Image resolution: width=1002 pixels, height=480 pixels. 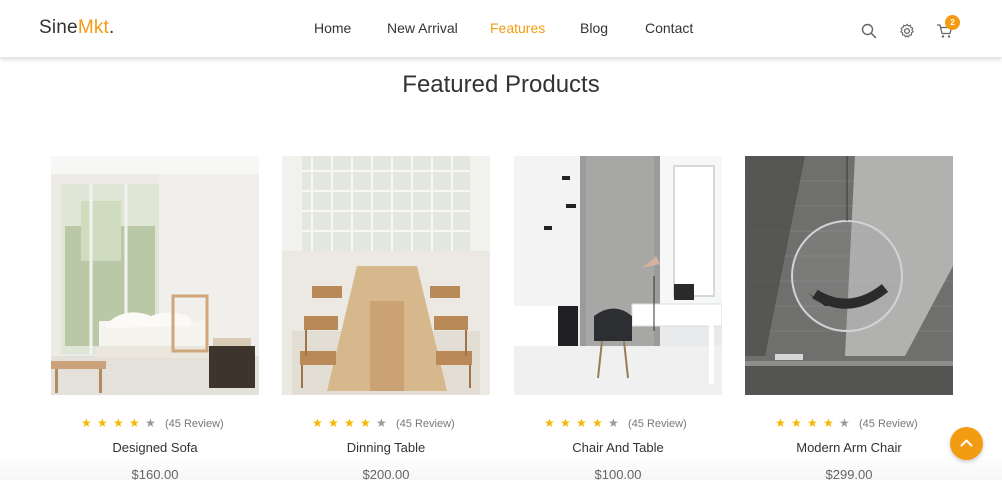 I want to click on cart-count-badge: 2, so click(x=952, y=22).